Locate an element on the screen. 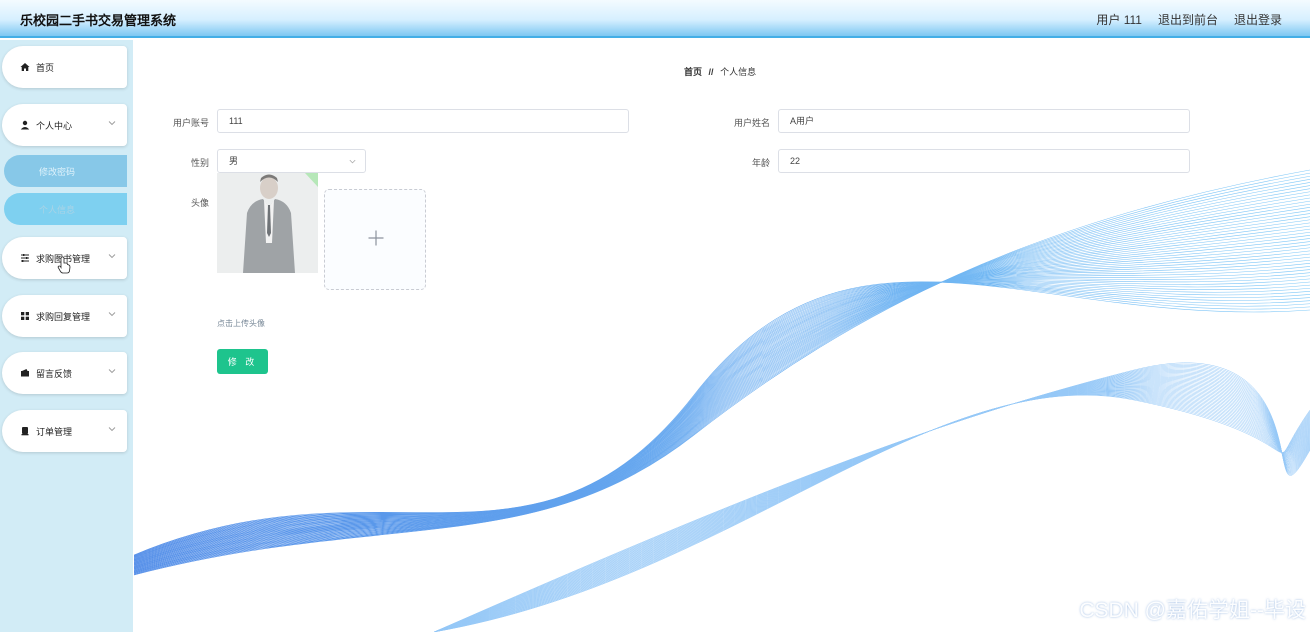  exit-to-front-link: 退出到前台 is located at coordinates (1188, 19).